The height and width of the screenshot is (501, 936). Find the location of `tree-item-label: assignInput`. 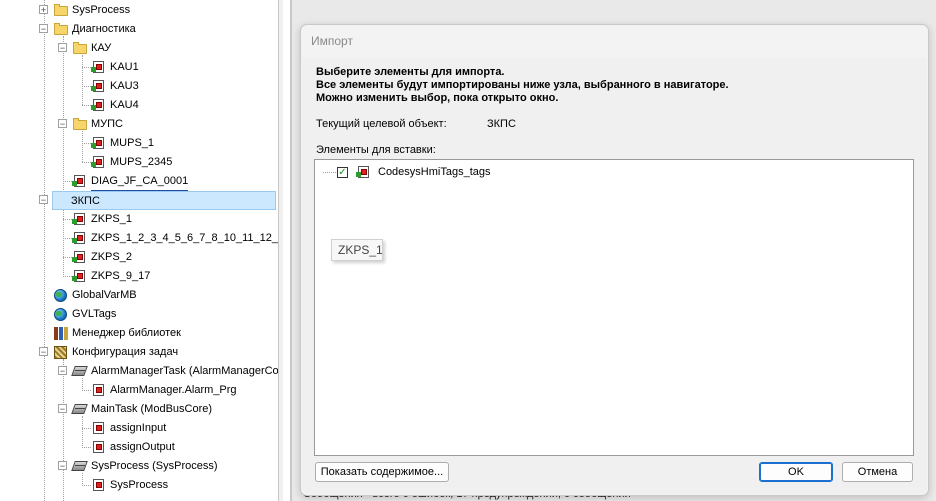

tree-item-label: assignInput is located at coordinates (138, 428).